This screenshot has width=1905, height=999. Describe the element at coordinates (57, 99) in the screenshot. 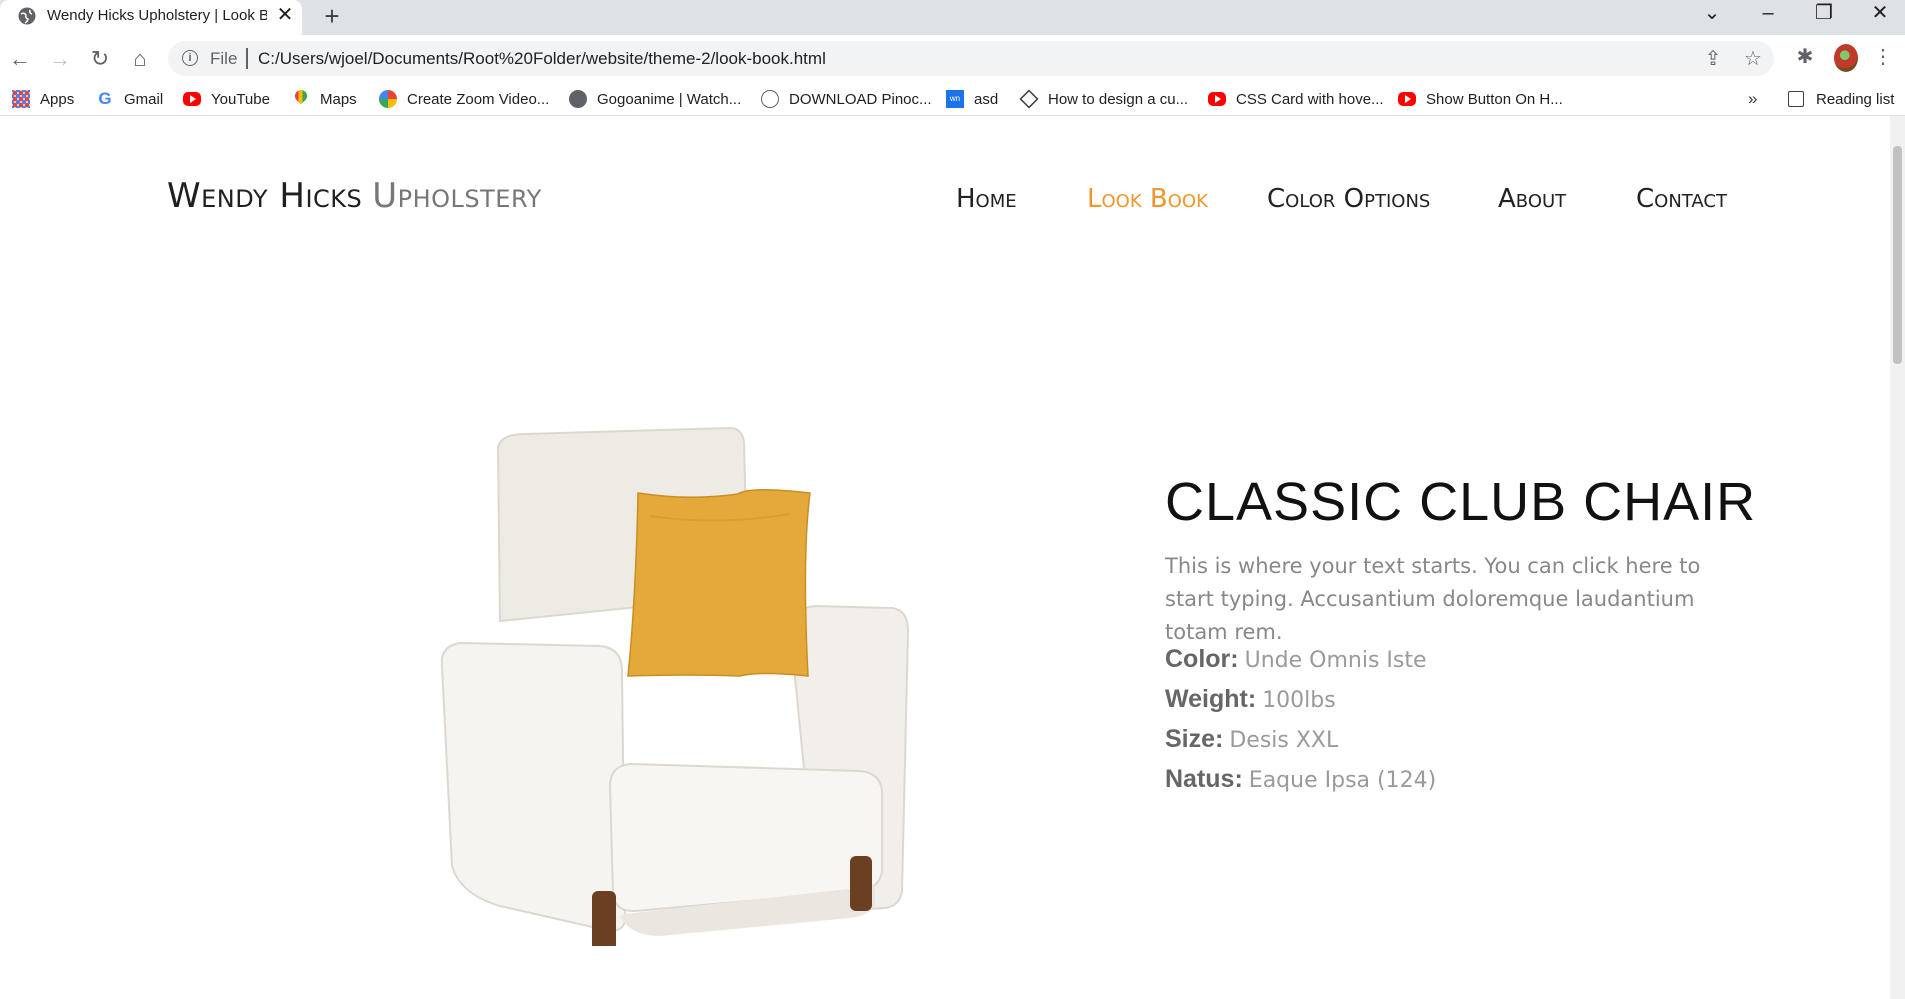

I see `bookmark-label: Apps` at that location.